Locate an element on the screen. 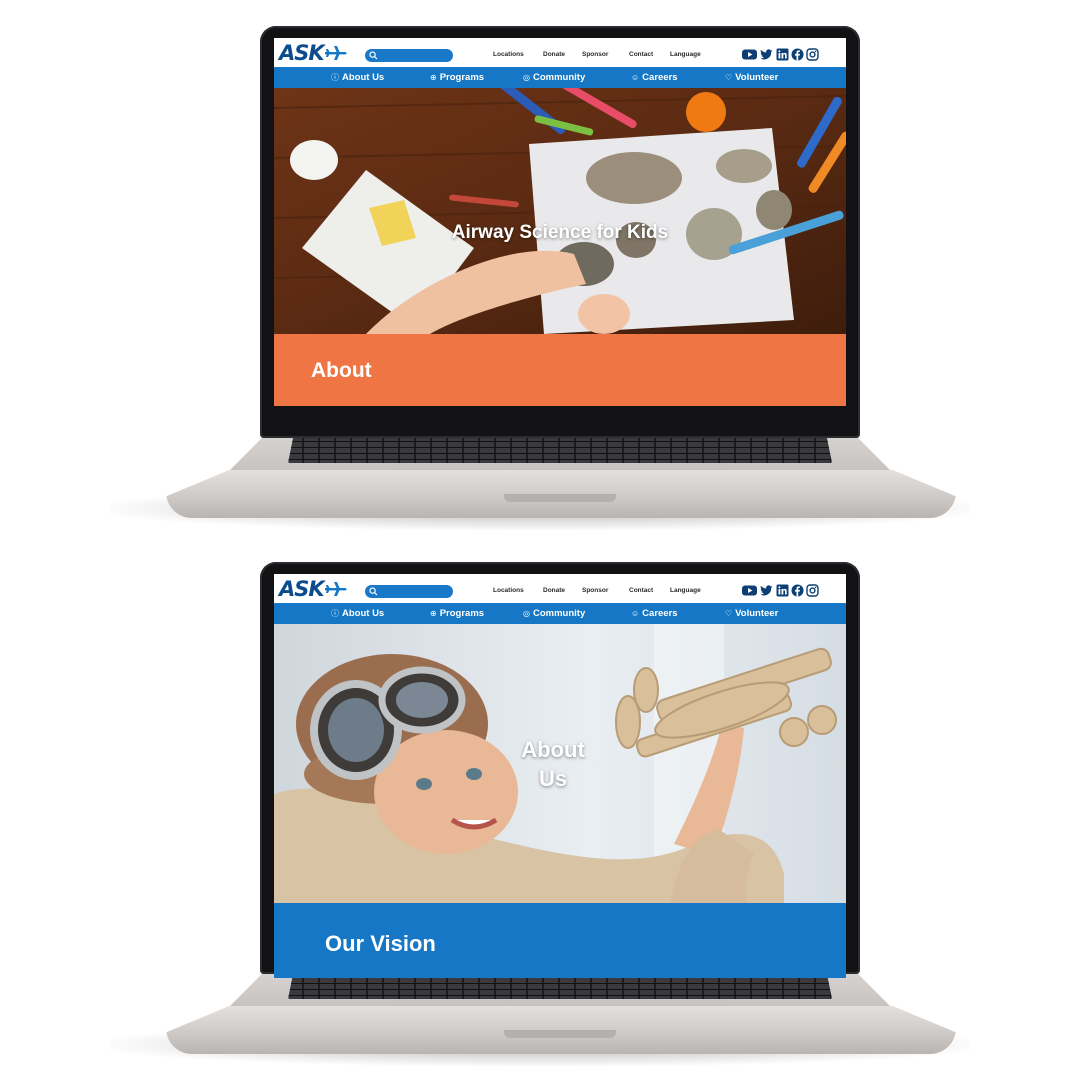 The width and height of the screenshot is (1080, 1080). section-title: About is located at coordinates (341, 370).